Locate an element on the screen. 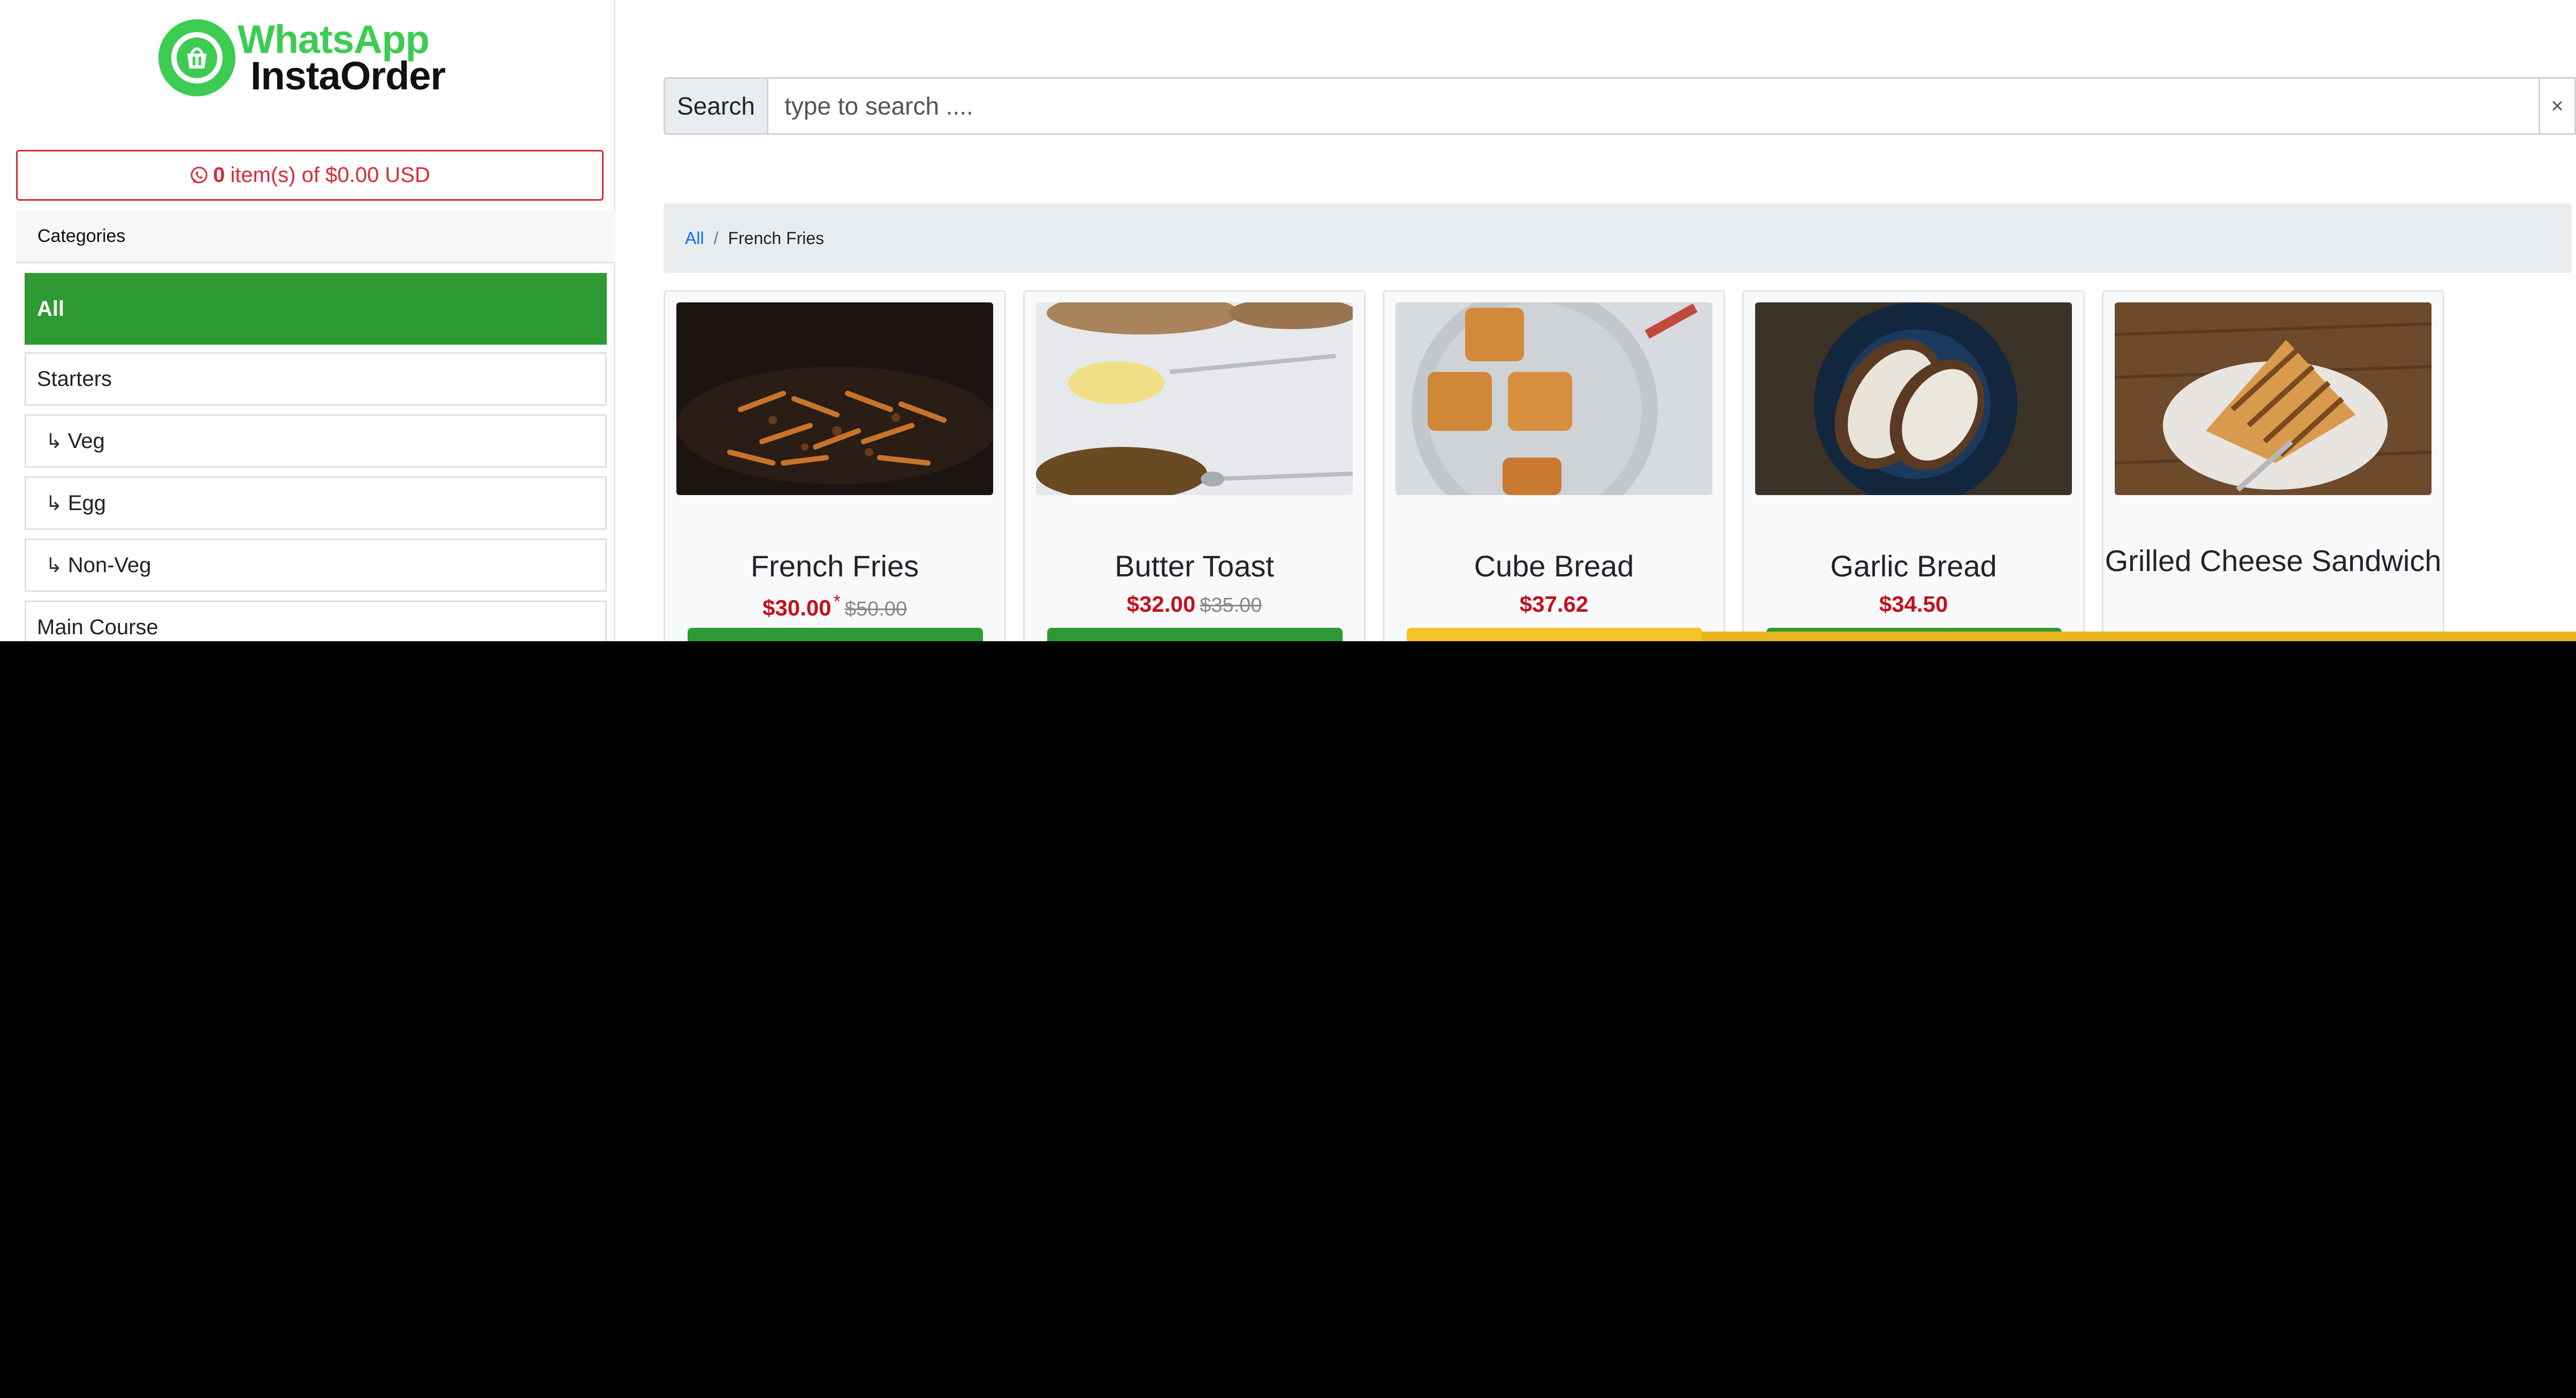 This screenshot has width=2576, height=1398. product-price: $30.00 is located at coordinates (797, 607).